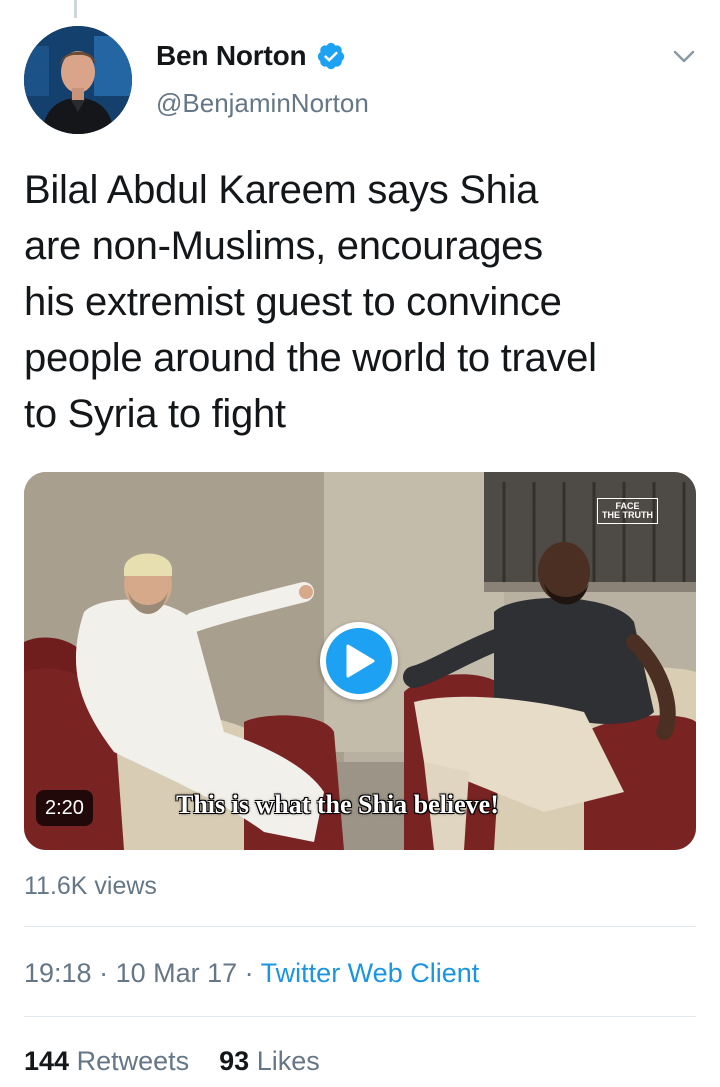 The image size is (720, 1087). I want to click on chevron-down-icon, so click(684, 56).